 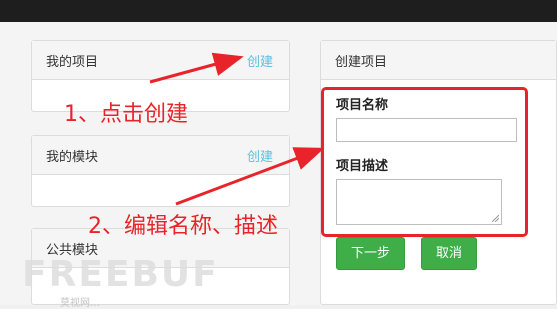 What do you see at coordinates (362, 105) in the screenshot?
I see `project-name-label: 项目名称` at bounding box center [362, 105].